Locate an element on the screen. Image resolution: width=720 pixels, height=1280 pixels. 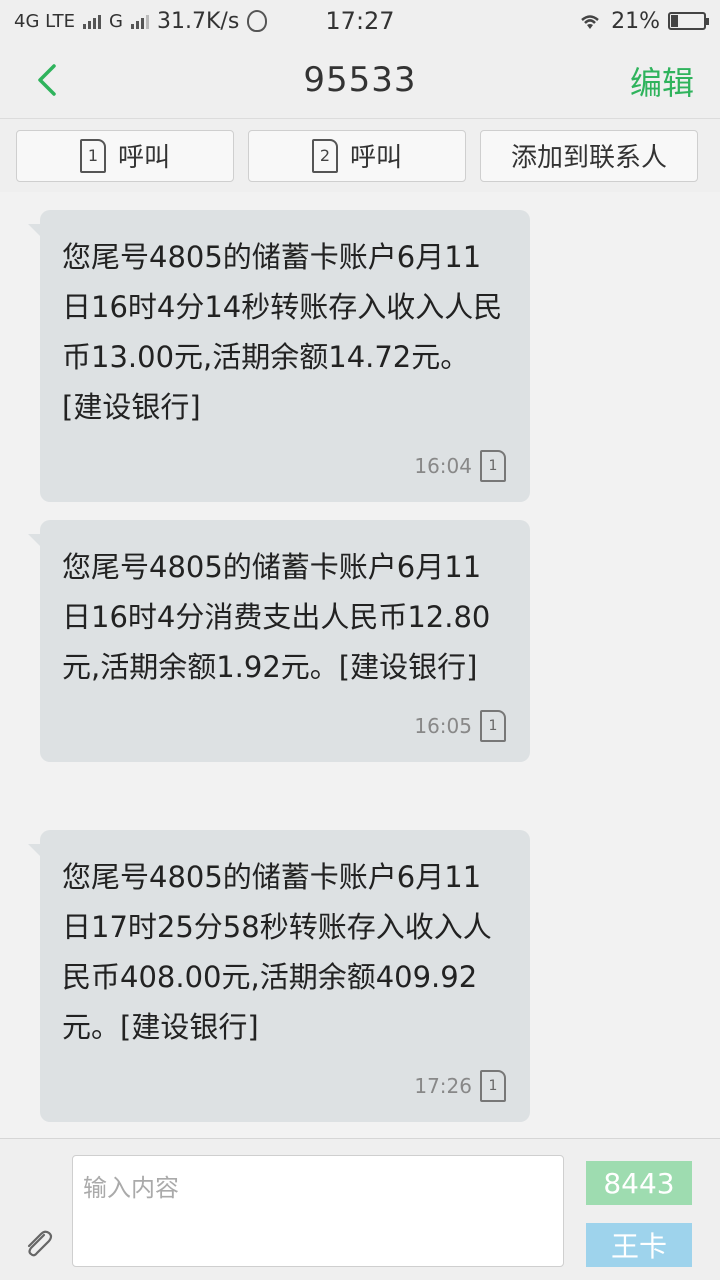
back-button is located at coordinates (48, 80).